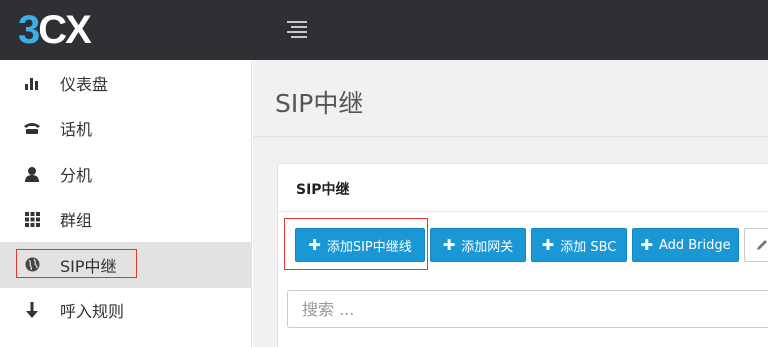  What do you see at coordinates (76, 130) in the screenshot?
I see `sidebar-item-label: 话机` at bounding box center [76, 130].